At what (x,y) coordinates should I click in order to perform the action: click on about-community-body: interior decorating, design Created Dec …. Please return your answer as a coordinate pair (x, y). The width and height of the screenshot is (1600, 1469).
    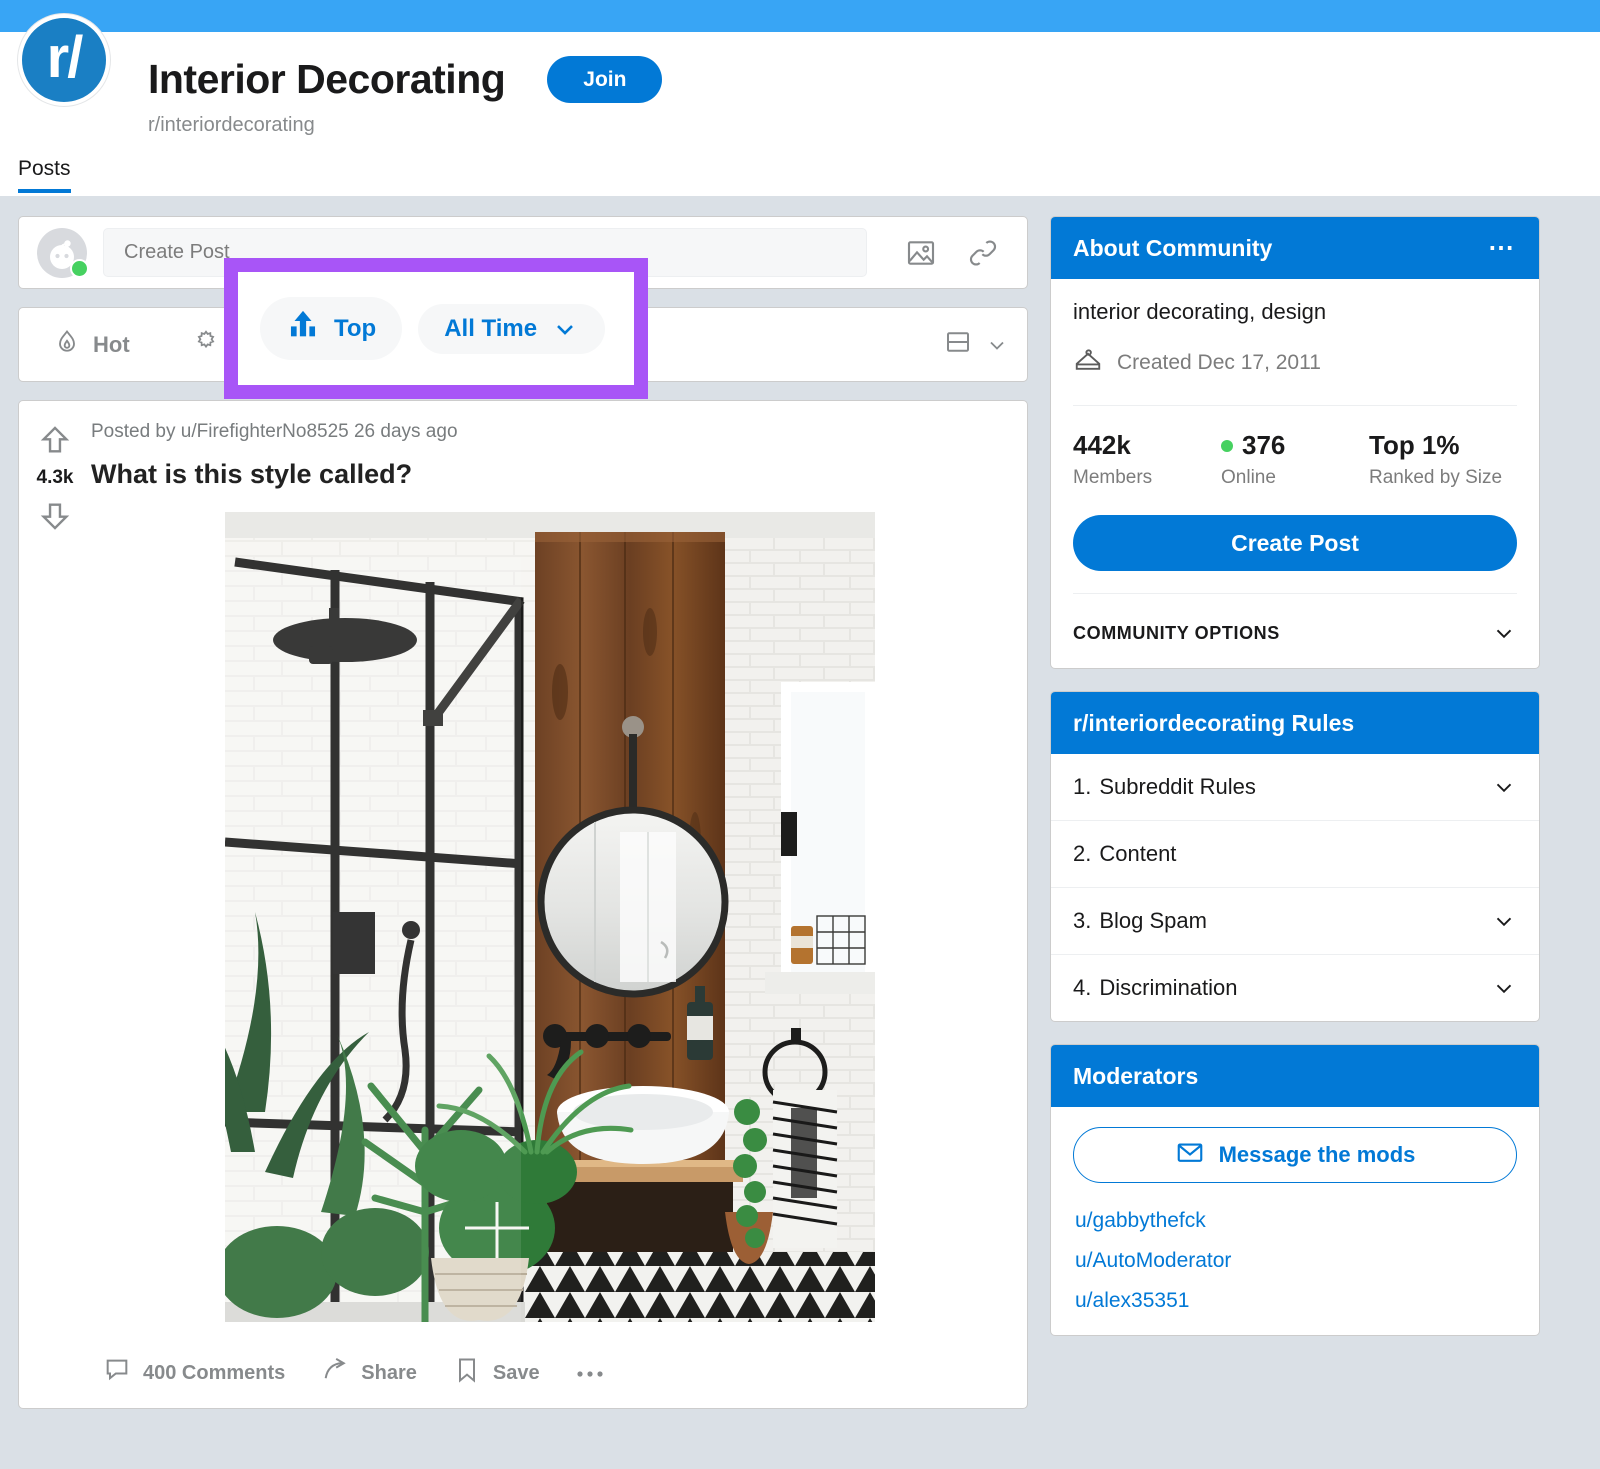
    Looking at the image, I should click on (1295, 473).